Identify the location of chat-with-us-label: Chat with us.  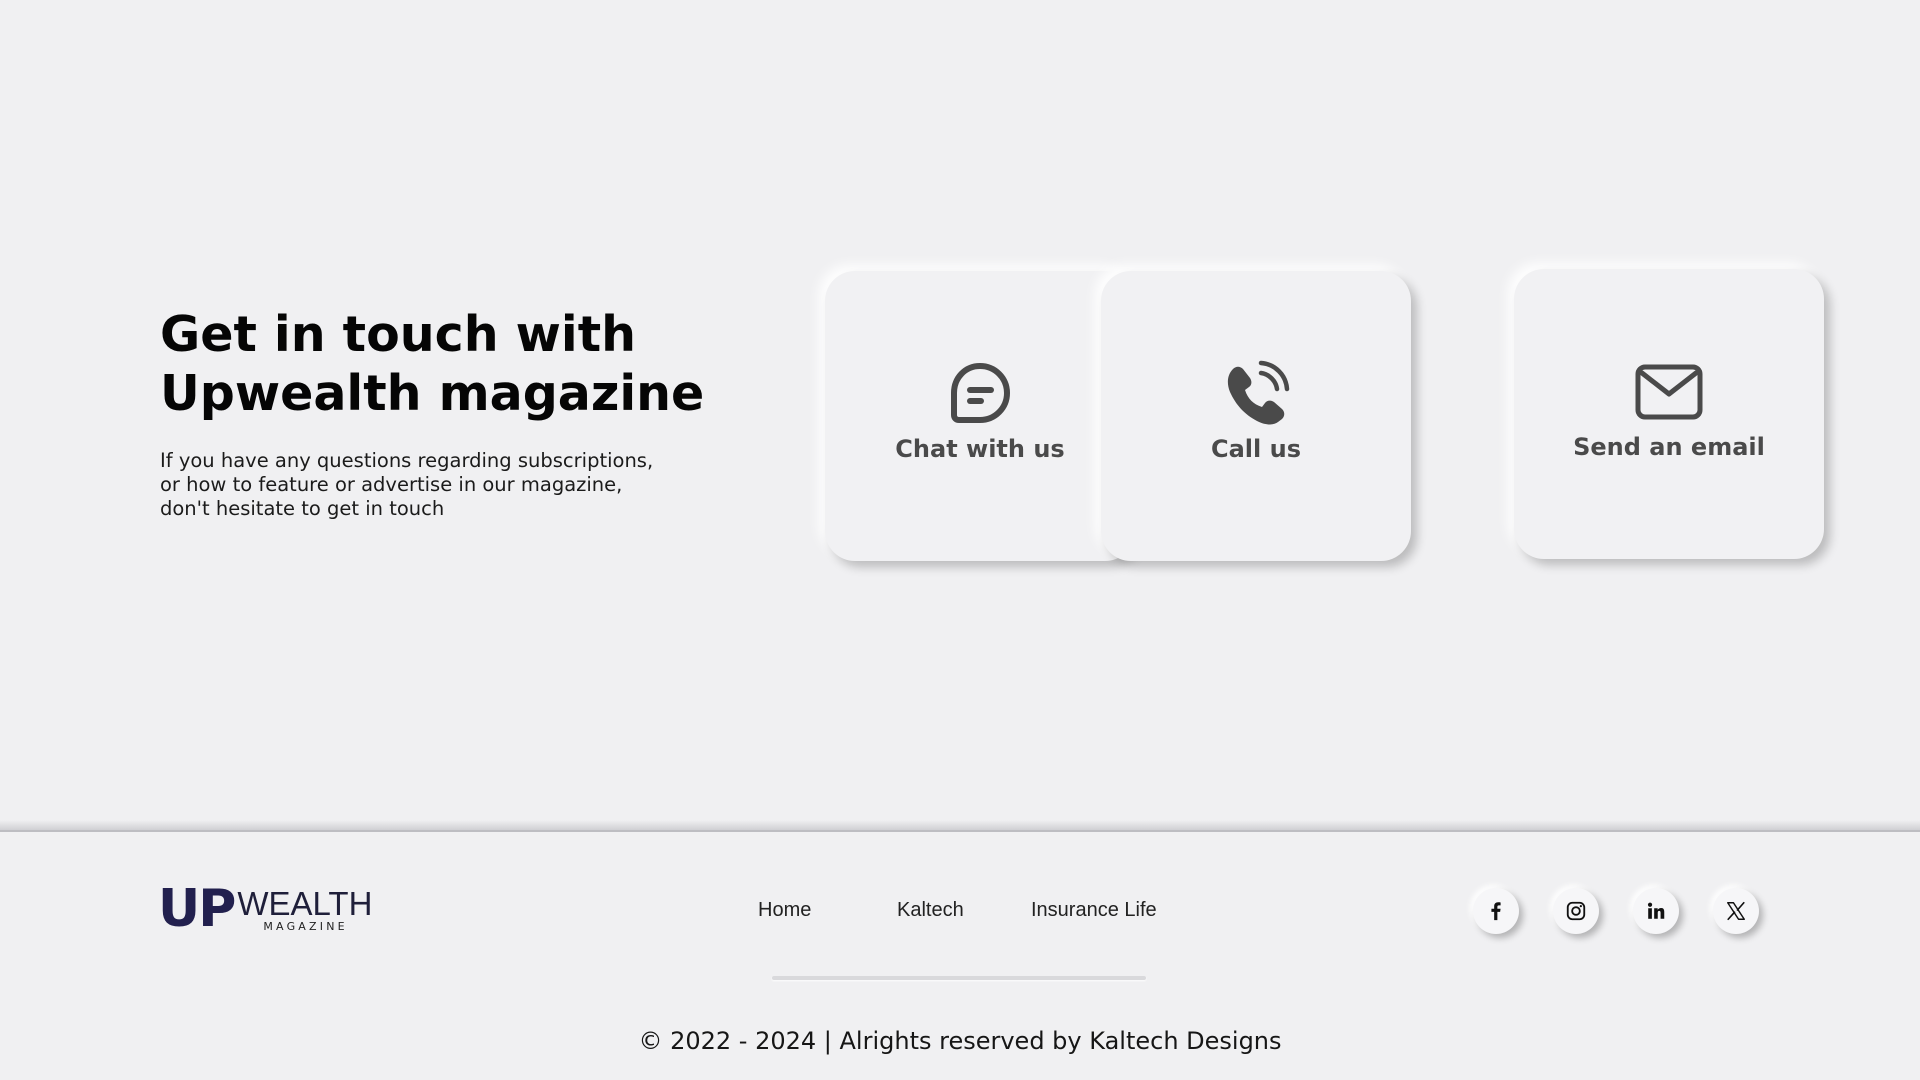
(980, 449).